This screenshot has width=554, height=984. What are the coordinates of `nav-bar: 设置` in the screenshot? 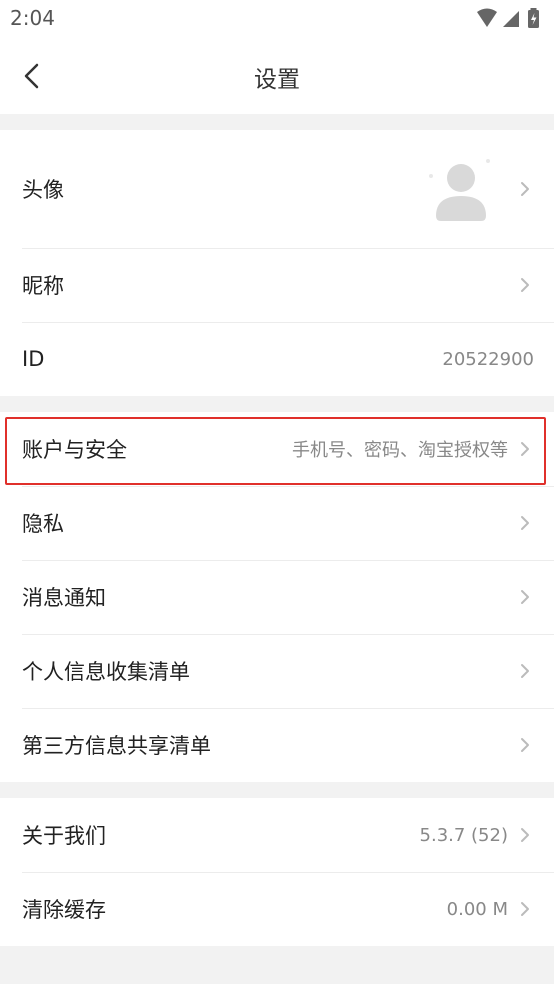 It's located at (277, 76).